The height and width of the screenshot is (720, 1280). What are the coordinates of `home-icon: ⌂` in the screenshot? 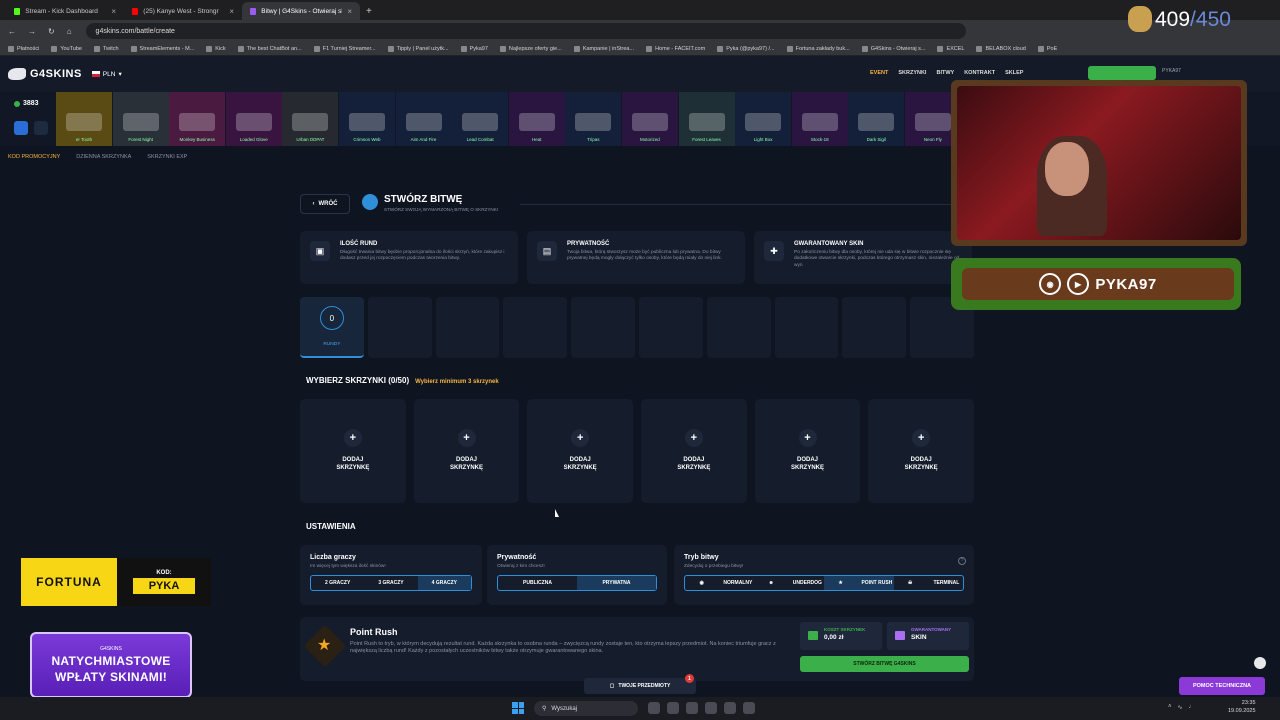 It's located at (69, 31).